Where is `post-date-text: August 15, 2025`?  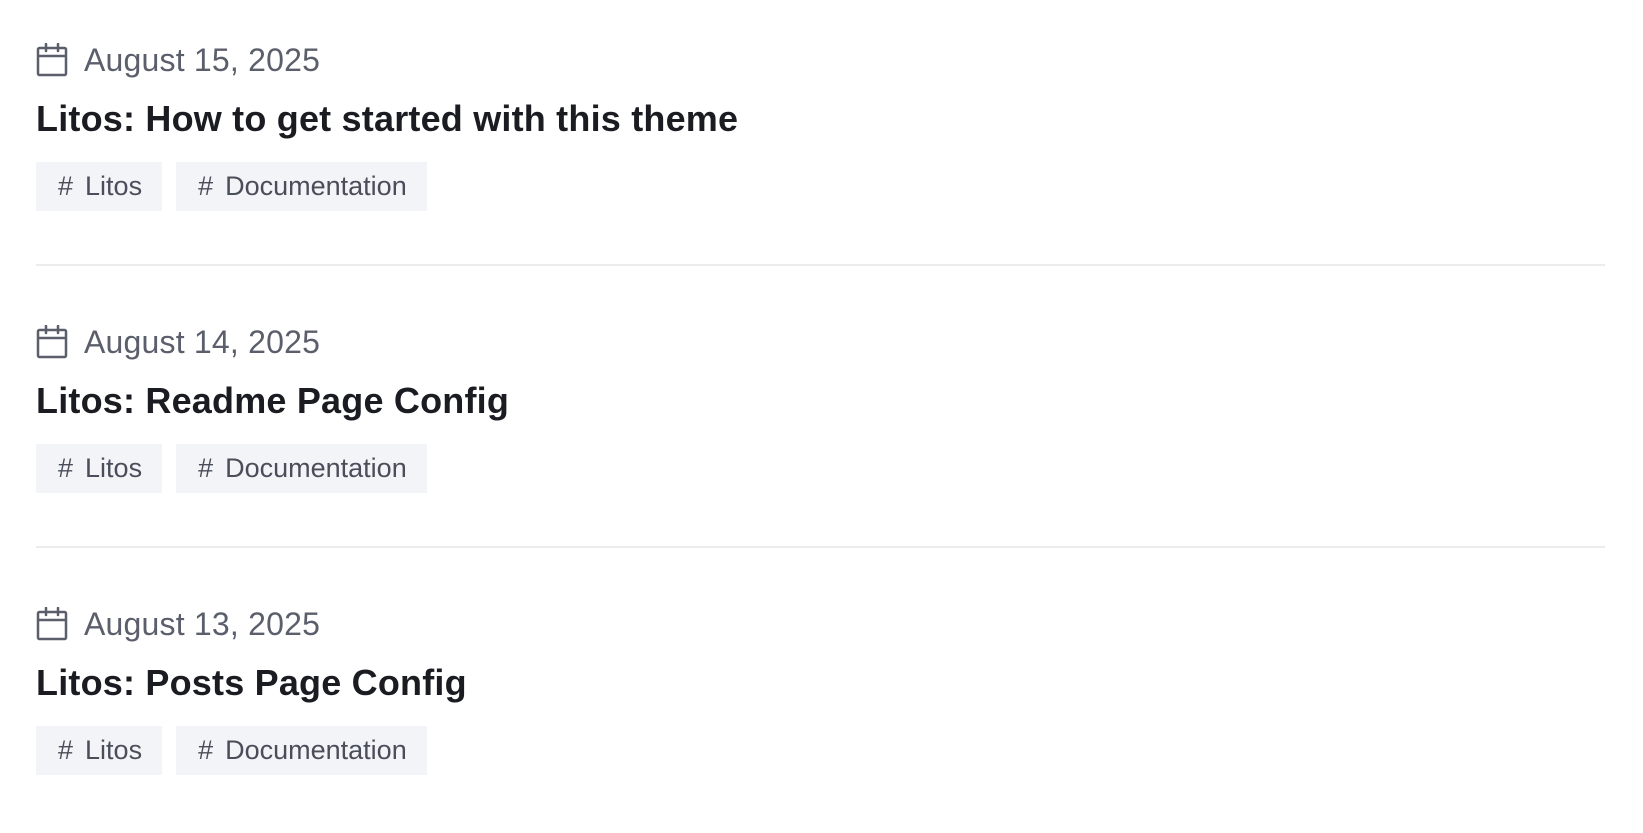 post-date-text: August 15, 2025 is located at coordinates (202, 59).